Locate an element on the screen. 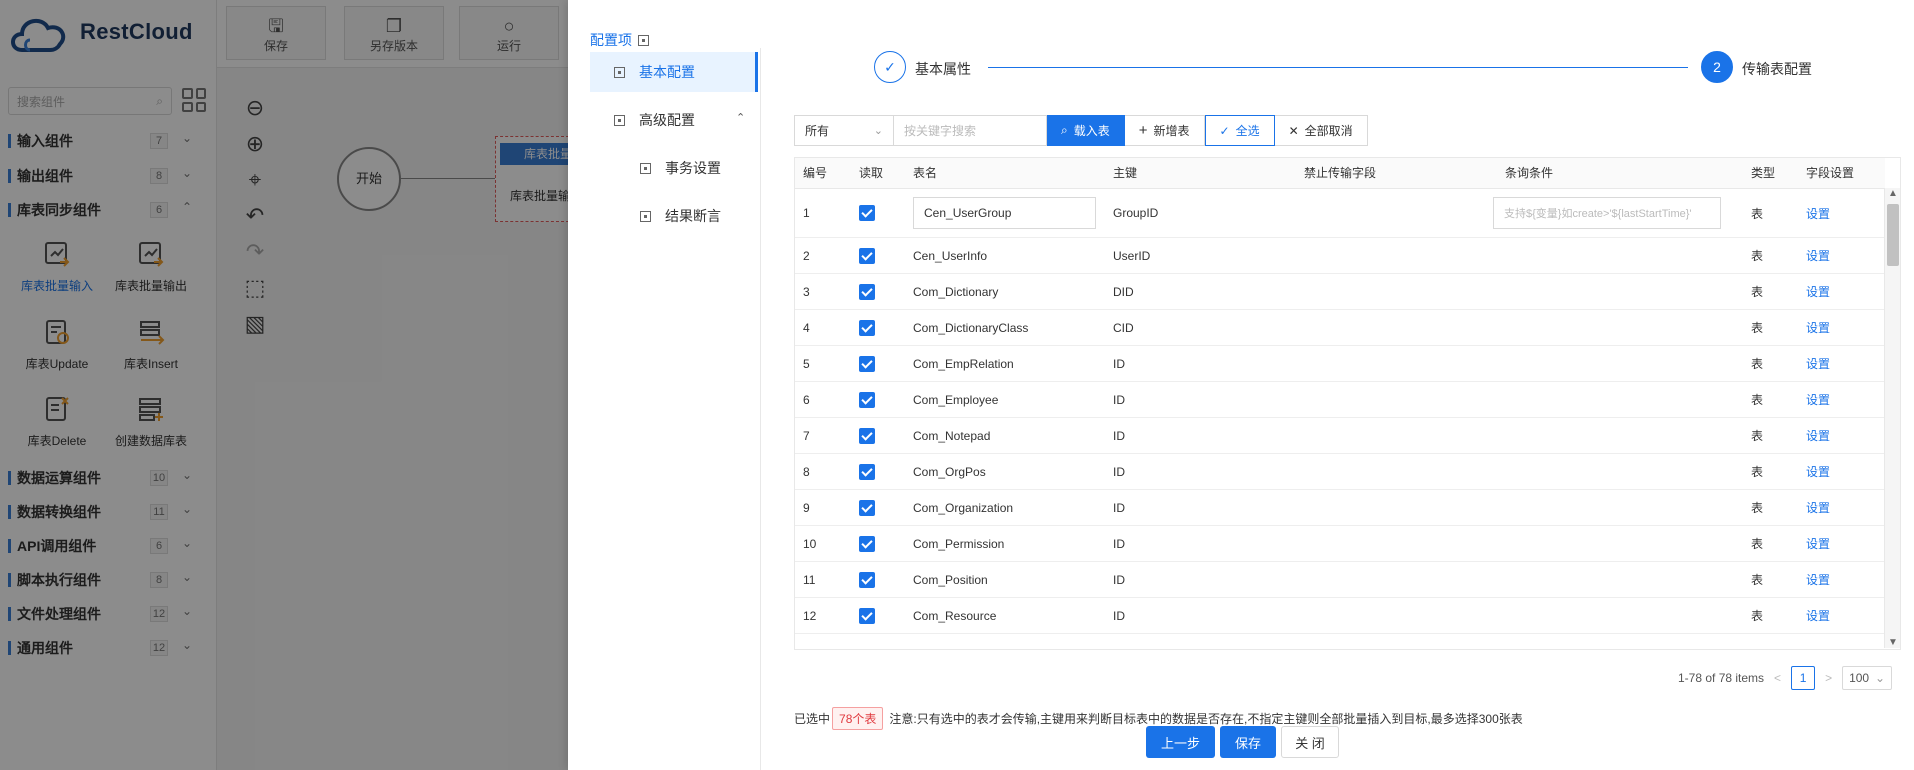 This screenshot has width=1914, height=770. table-name: Com_Employee is located at coordinates (956, 399).